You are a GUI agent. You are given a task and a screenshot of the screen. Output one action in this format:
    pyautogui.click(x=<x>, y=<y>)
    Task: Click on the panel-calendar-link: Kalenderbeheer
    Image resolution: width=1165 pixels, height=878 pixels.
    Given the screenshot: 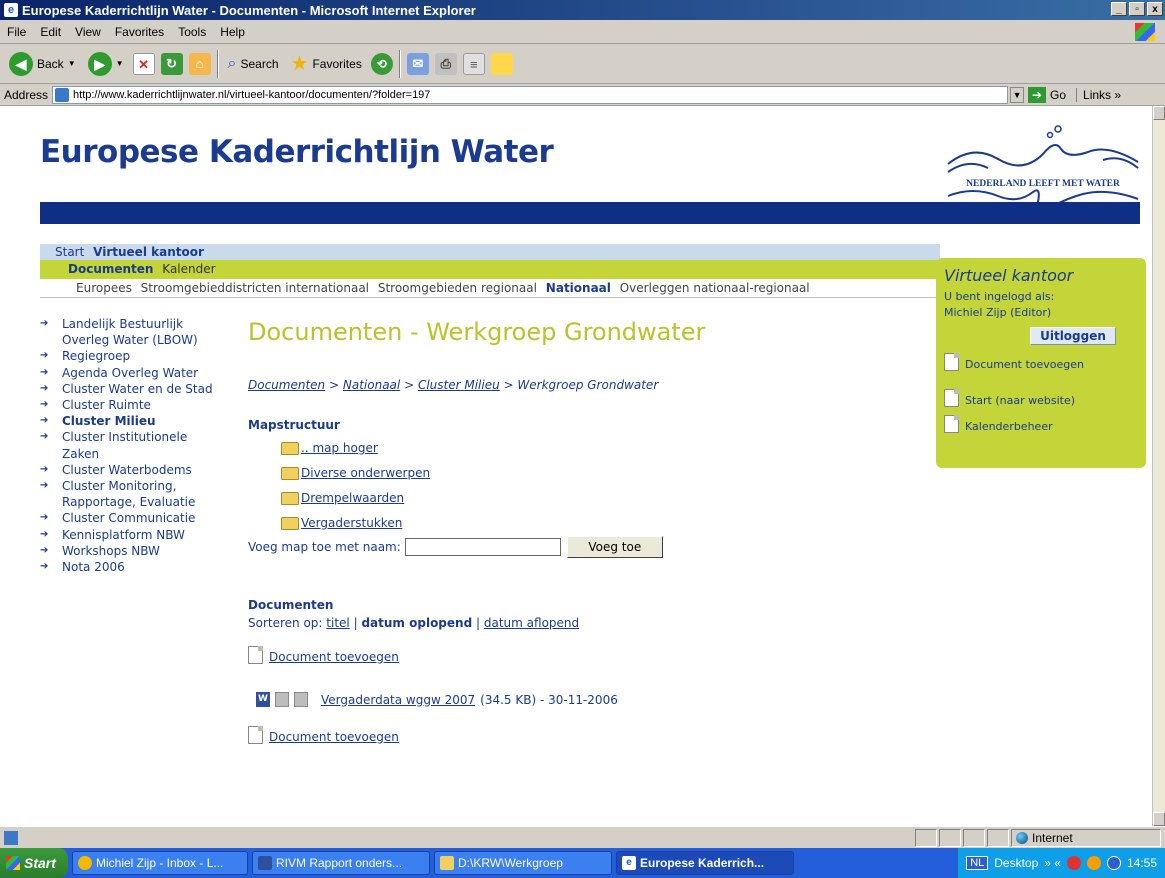 What is the action you would take?
    pyautogui.click(x=1041, y=424)
    